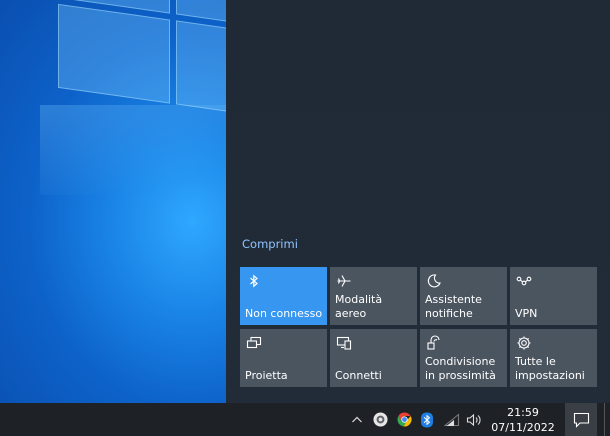 This screenshot has width=610, height=436. Describe the element at coordinates (526, 313) in the screenshot. I see `tile-label: VPN` at that location.